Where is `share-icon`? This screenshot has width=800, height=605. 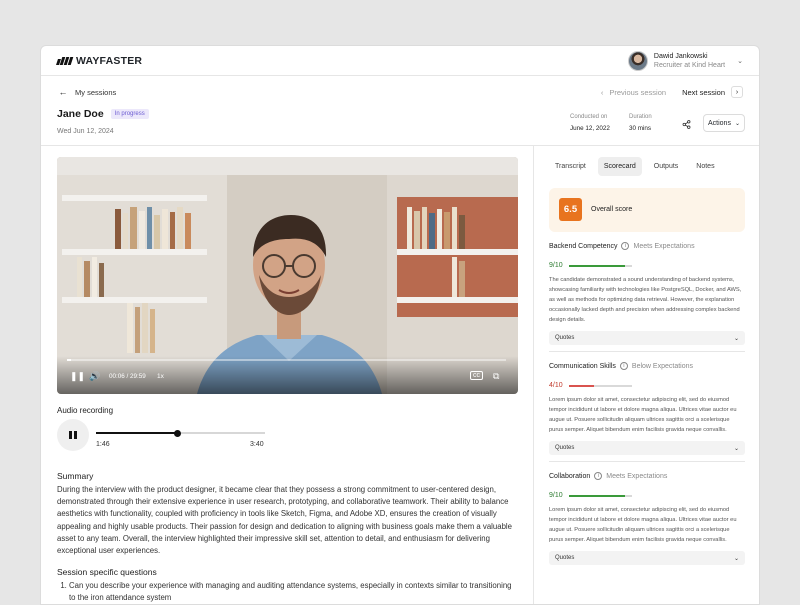 share-icon is located at coordinates (686, 124).